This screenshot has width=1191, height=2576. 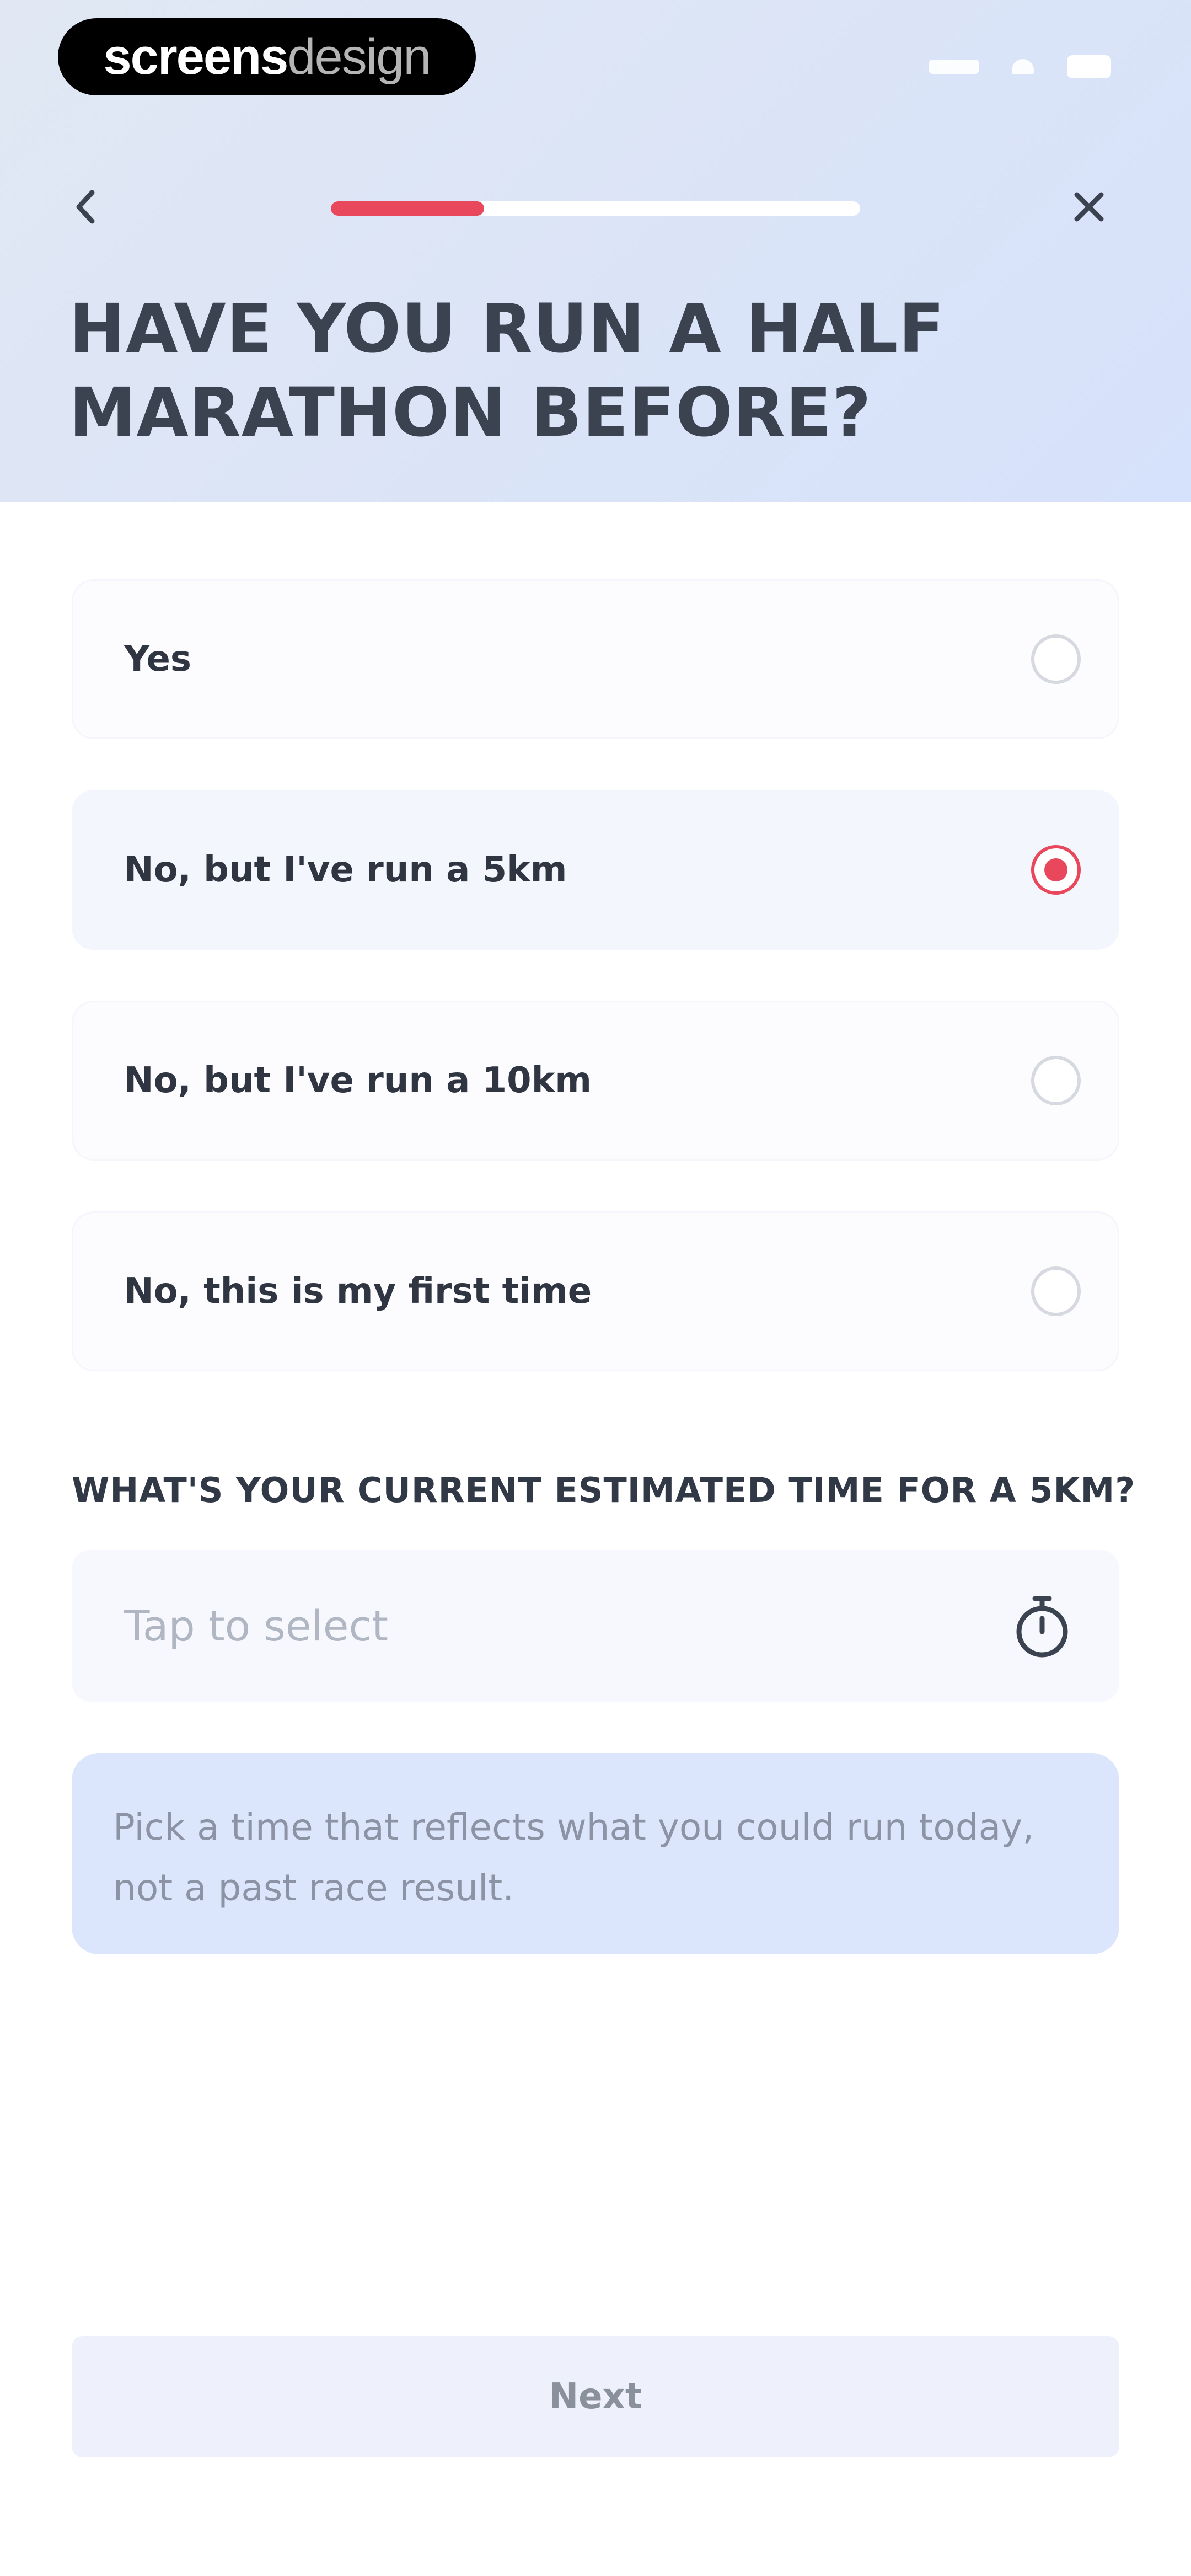 I want to click on page-title: HAVE YOU RUN A HALF MARATHON BEFORE?, so click(x=507, y=371).